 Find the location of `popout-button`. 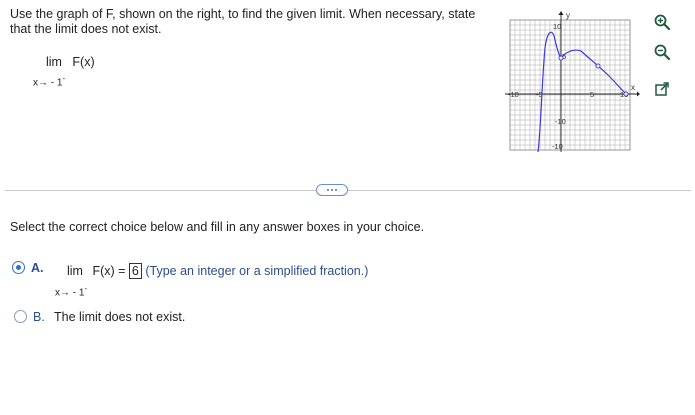

popout-button is located at coordinates (662, 89).